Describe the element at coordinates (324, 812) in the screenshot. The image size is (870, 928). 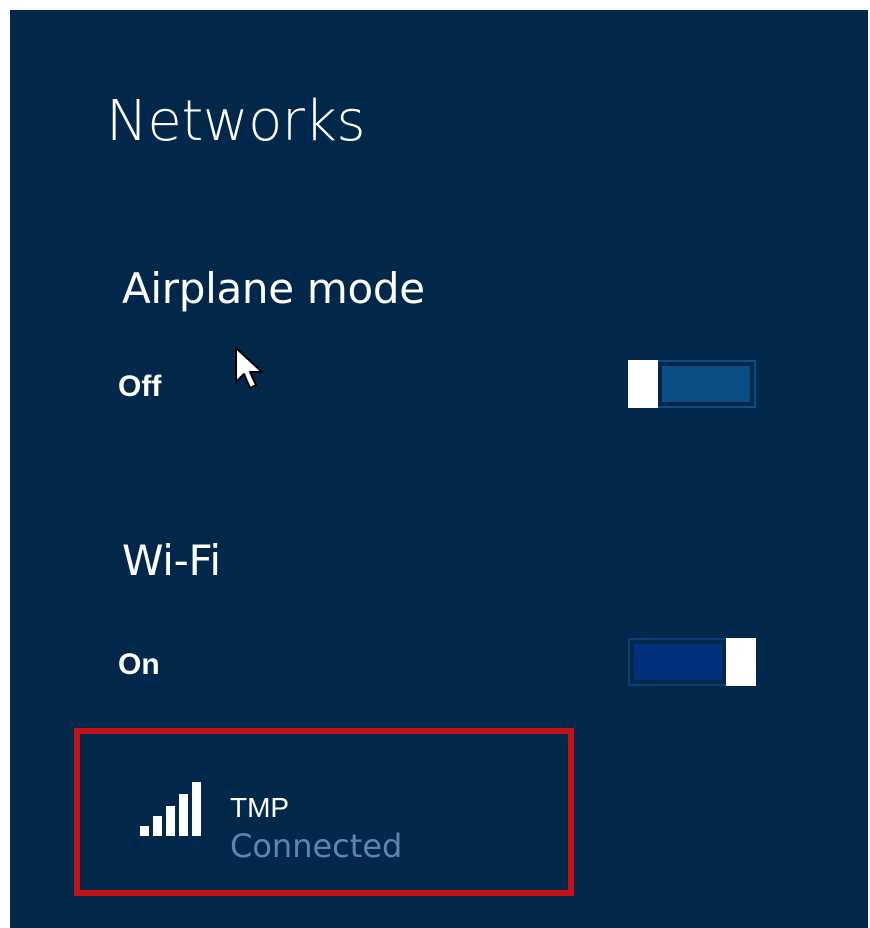
I see `network-item-tmp: TMP Connected` at that location.